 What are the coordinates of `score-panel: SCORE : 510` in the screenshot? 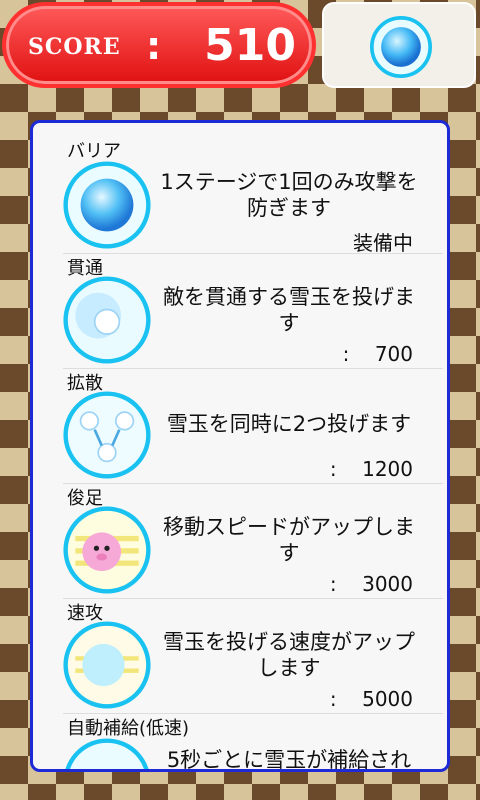 It's located at (159, 45).